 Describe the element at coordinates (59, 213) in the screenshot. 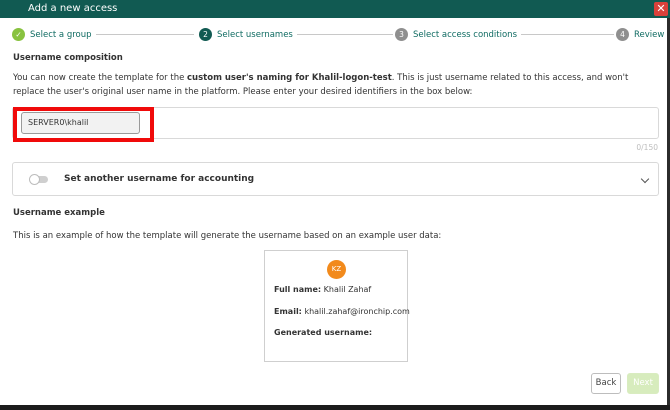

I see `example-heading: Username example` at that location.